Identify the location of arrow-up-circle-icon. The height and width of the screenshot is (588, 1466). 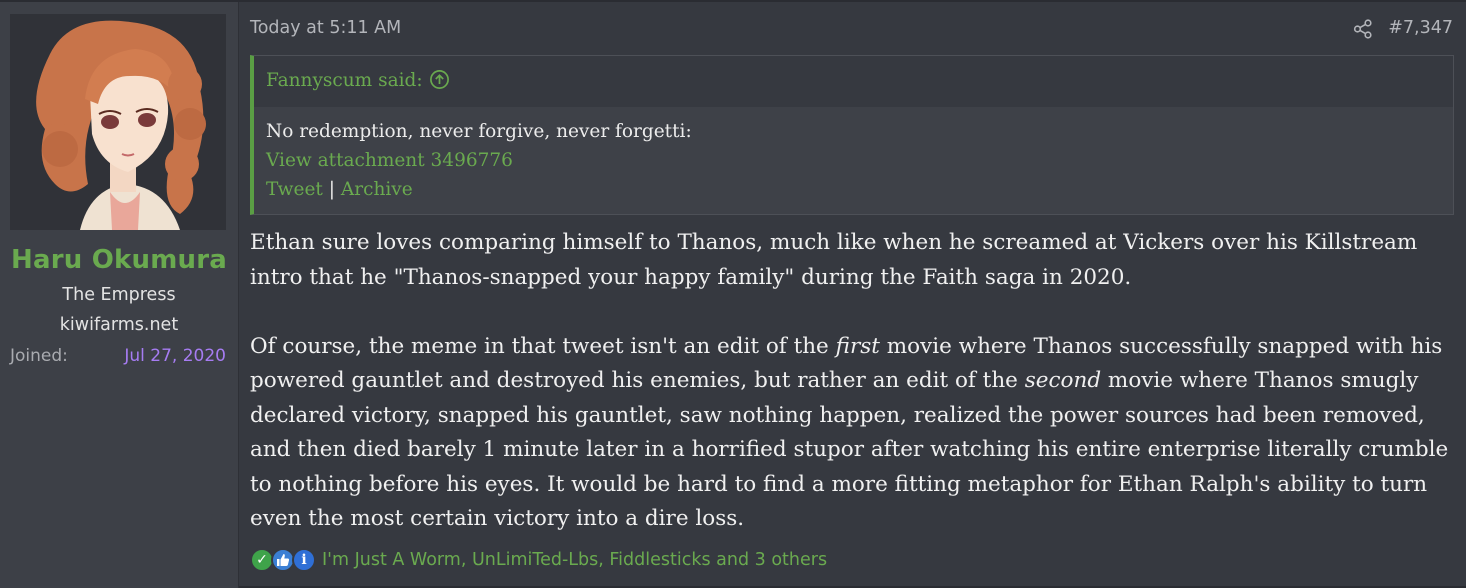
(439, 79).